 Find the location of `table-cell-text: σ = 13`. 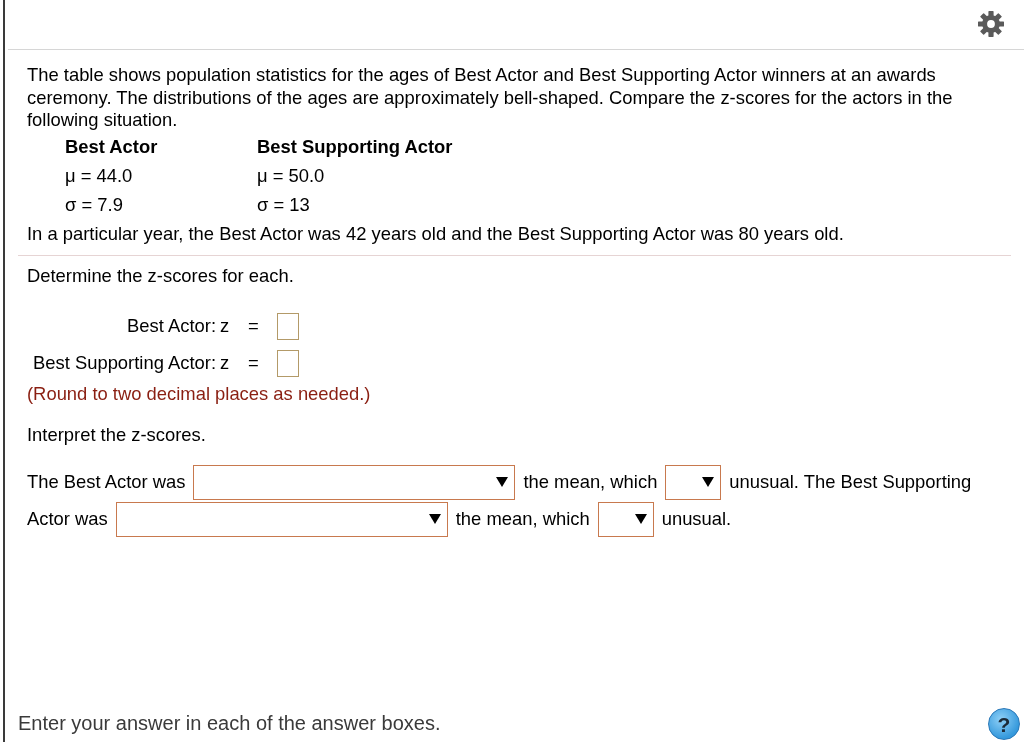

table-cell-text: σ = 13 is located at coordinates (284, 205).